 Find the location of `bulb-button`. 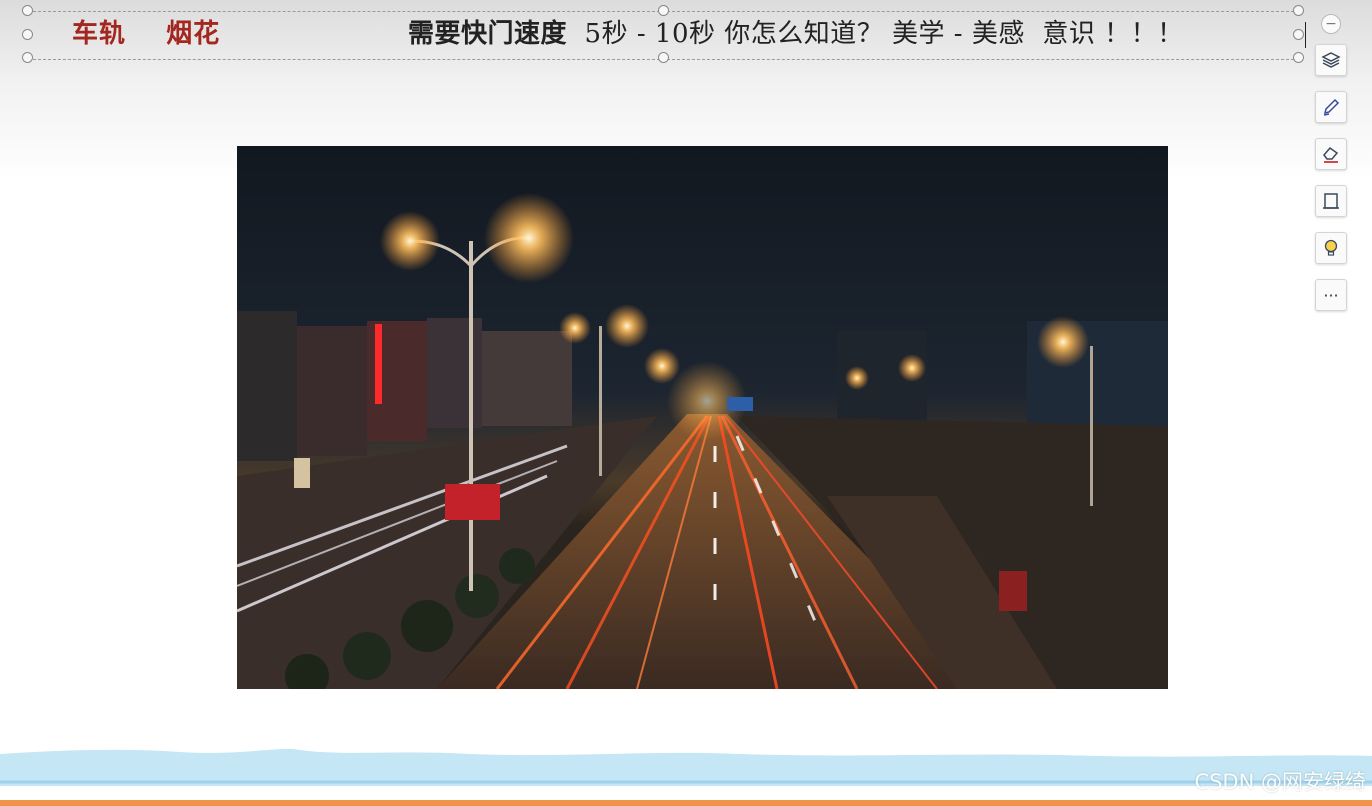

bulb-button is located at coordinates (1331, 248).